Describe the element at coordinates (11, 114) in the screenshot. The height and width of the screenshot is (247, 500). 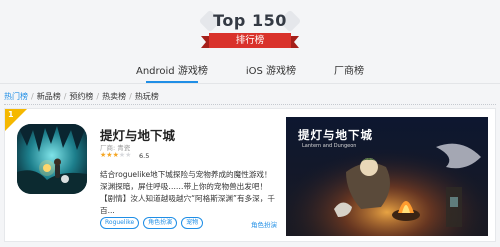
I see `rank-number: 1` at that location.